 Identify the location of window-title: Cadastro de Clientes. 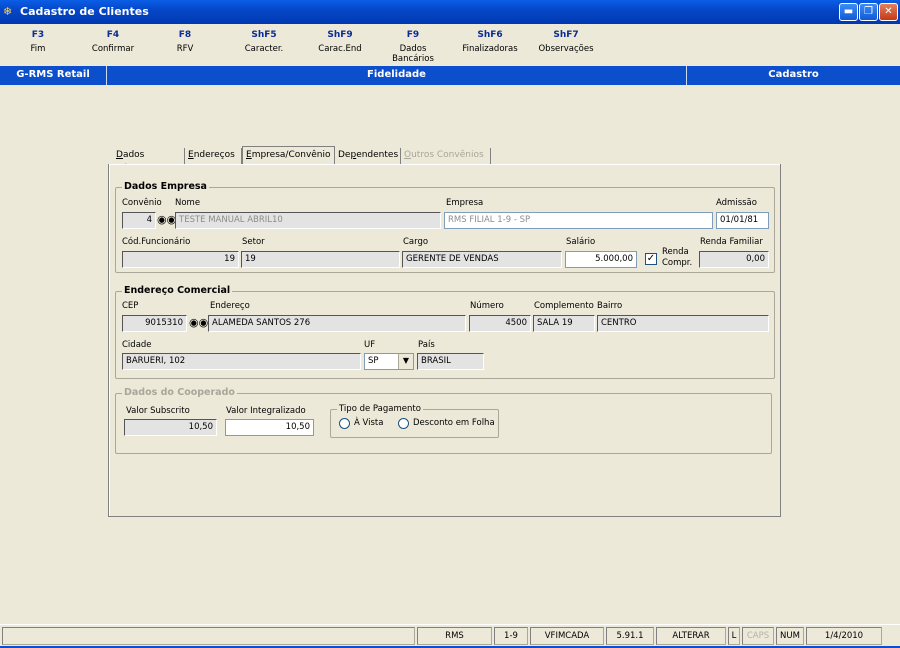
(84, 11).